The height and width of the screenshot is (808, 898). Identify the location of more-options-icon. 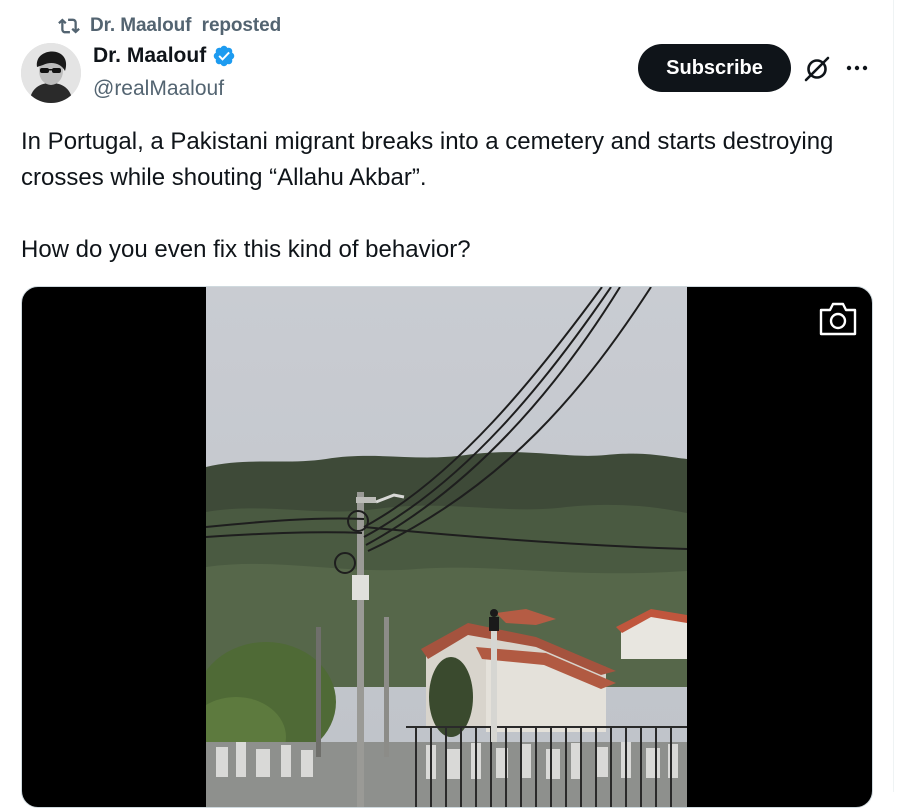
(857, 68).